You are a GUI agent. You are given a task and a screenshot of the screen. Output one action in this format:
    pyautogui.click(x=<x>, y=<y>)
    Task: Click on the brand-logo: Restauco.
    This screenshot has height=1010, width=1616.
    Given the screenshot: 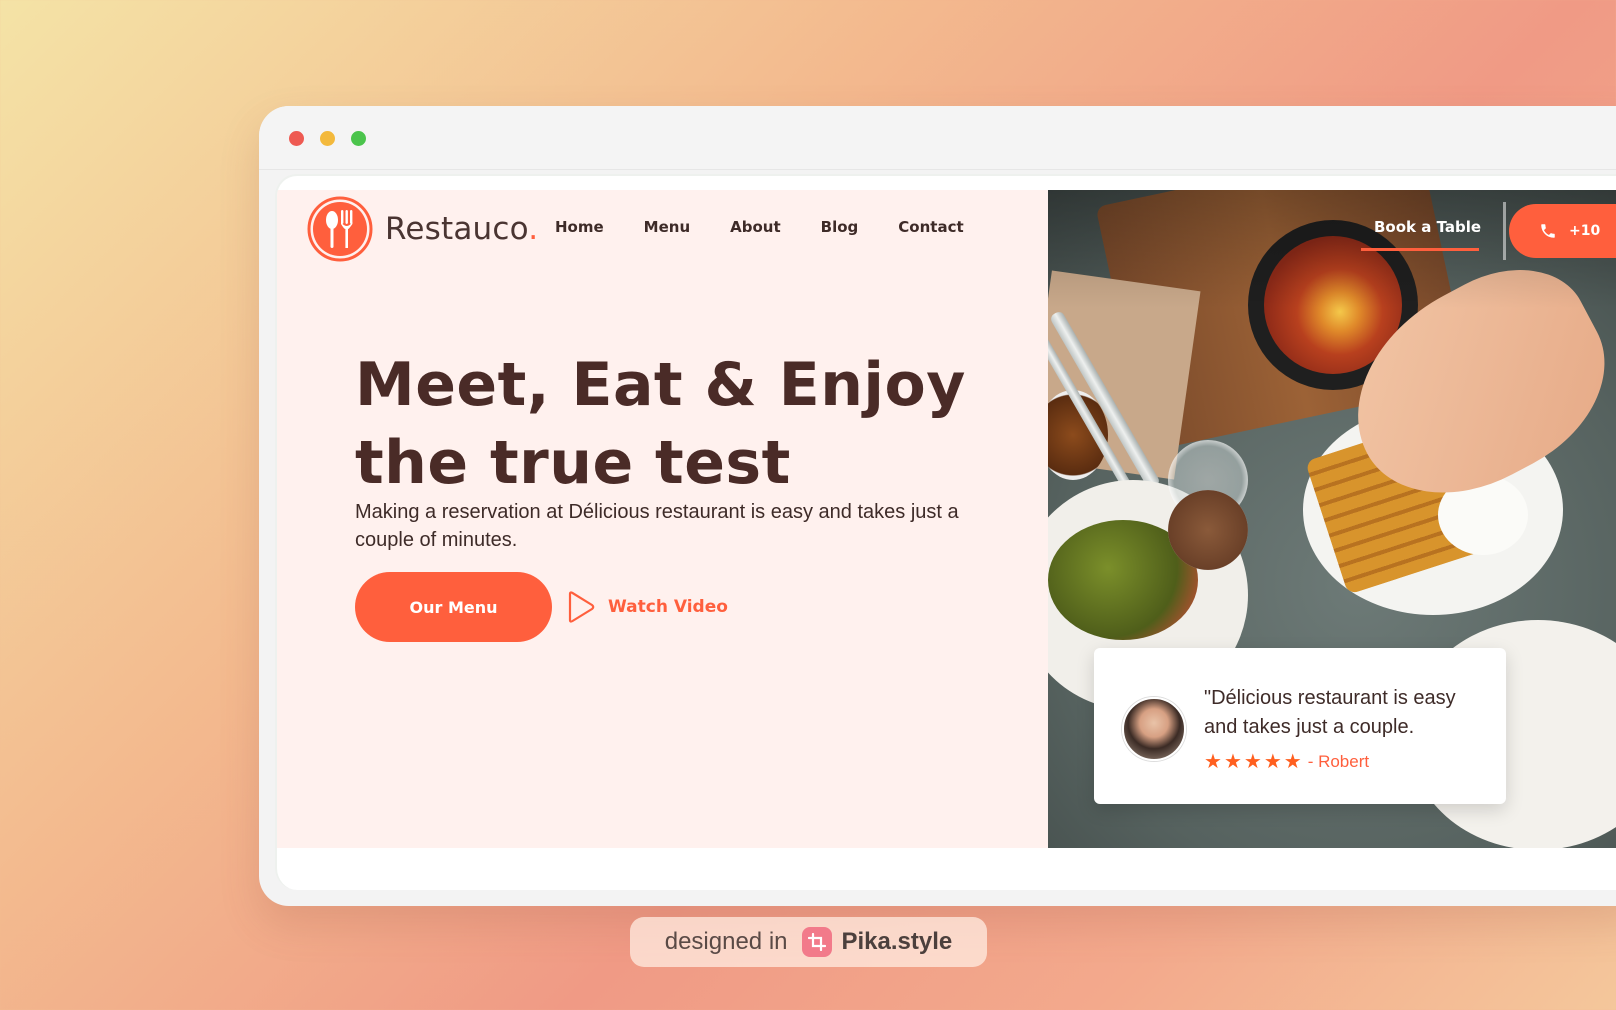 What is the action you would take?
    pyautogui.click(x=422, y=229)
    